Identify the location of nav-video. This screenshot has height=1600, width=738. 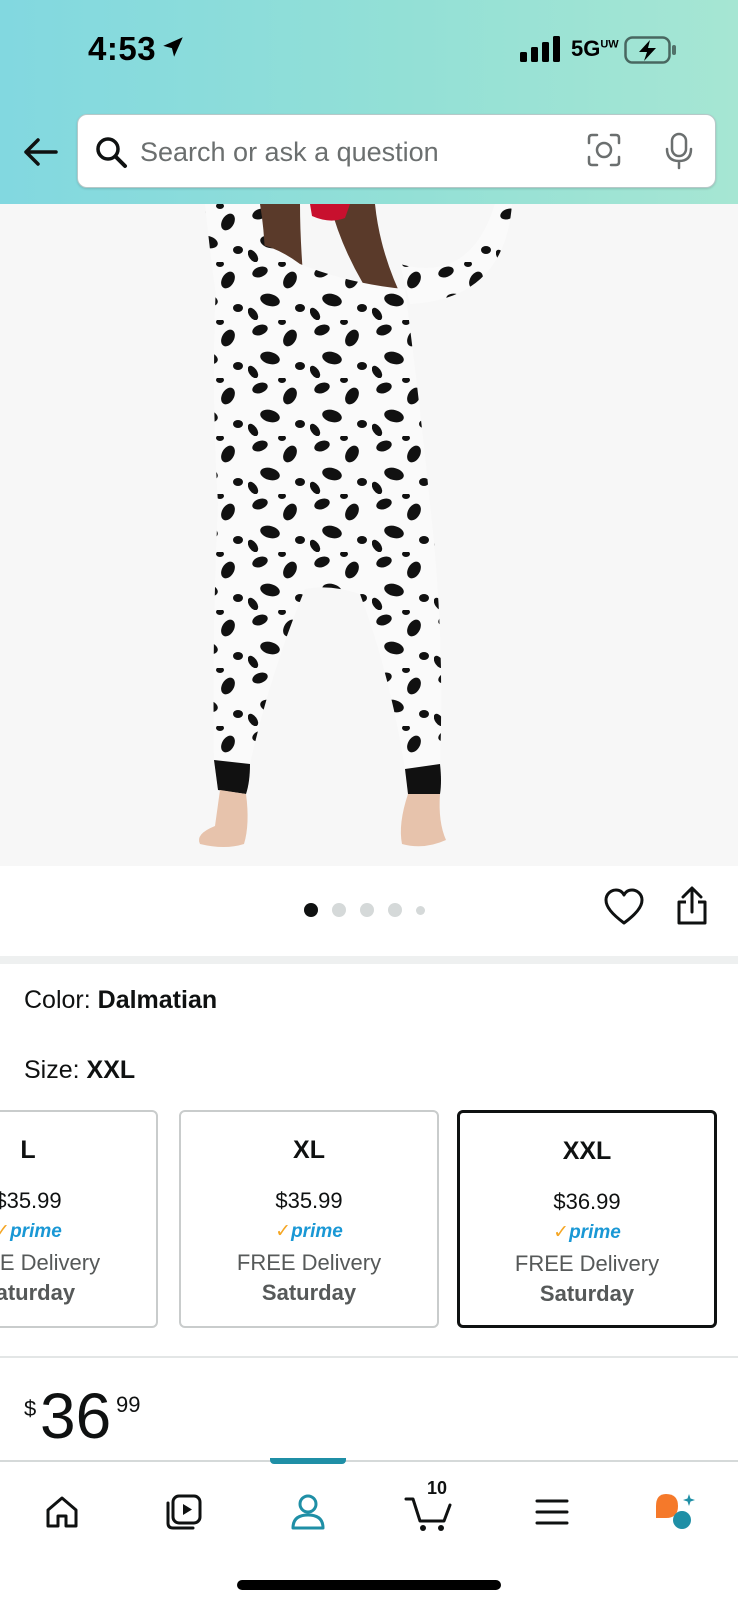
(184, 1512).